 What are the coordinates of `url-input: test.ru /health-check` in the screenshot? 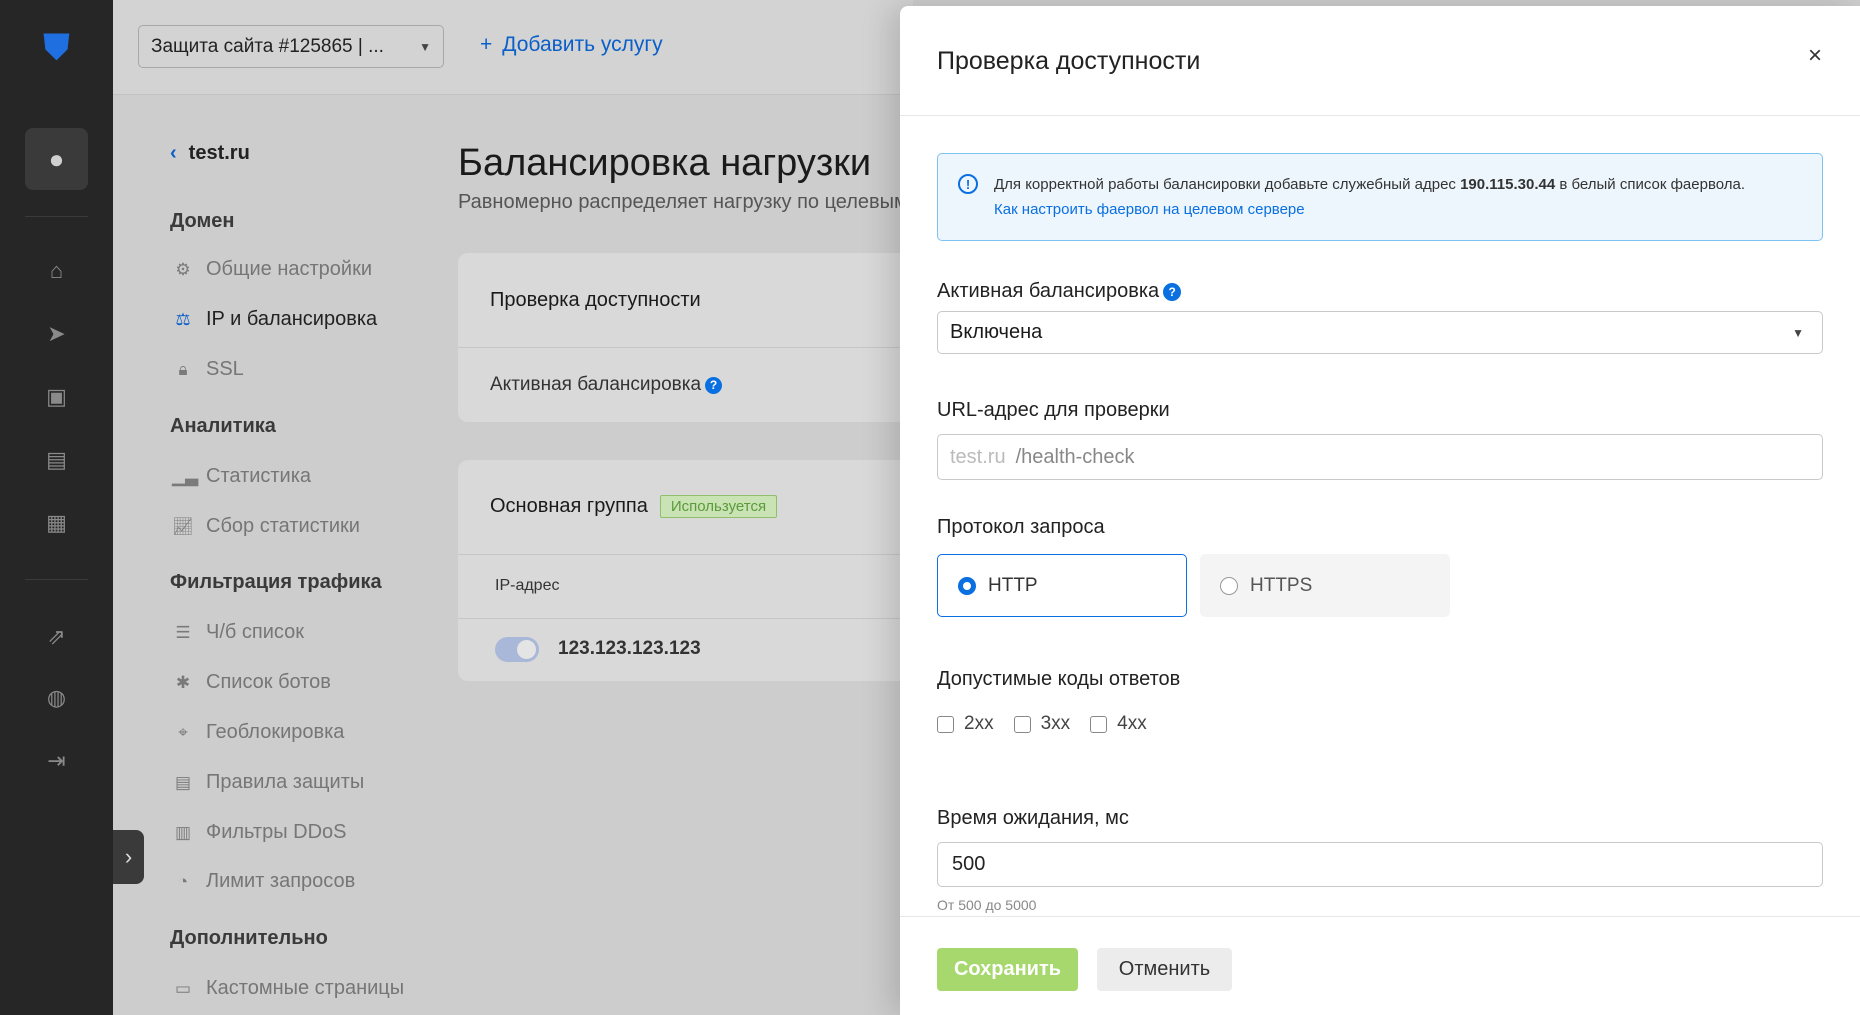 It's located at (1380, 457).